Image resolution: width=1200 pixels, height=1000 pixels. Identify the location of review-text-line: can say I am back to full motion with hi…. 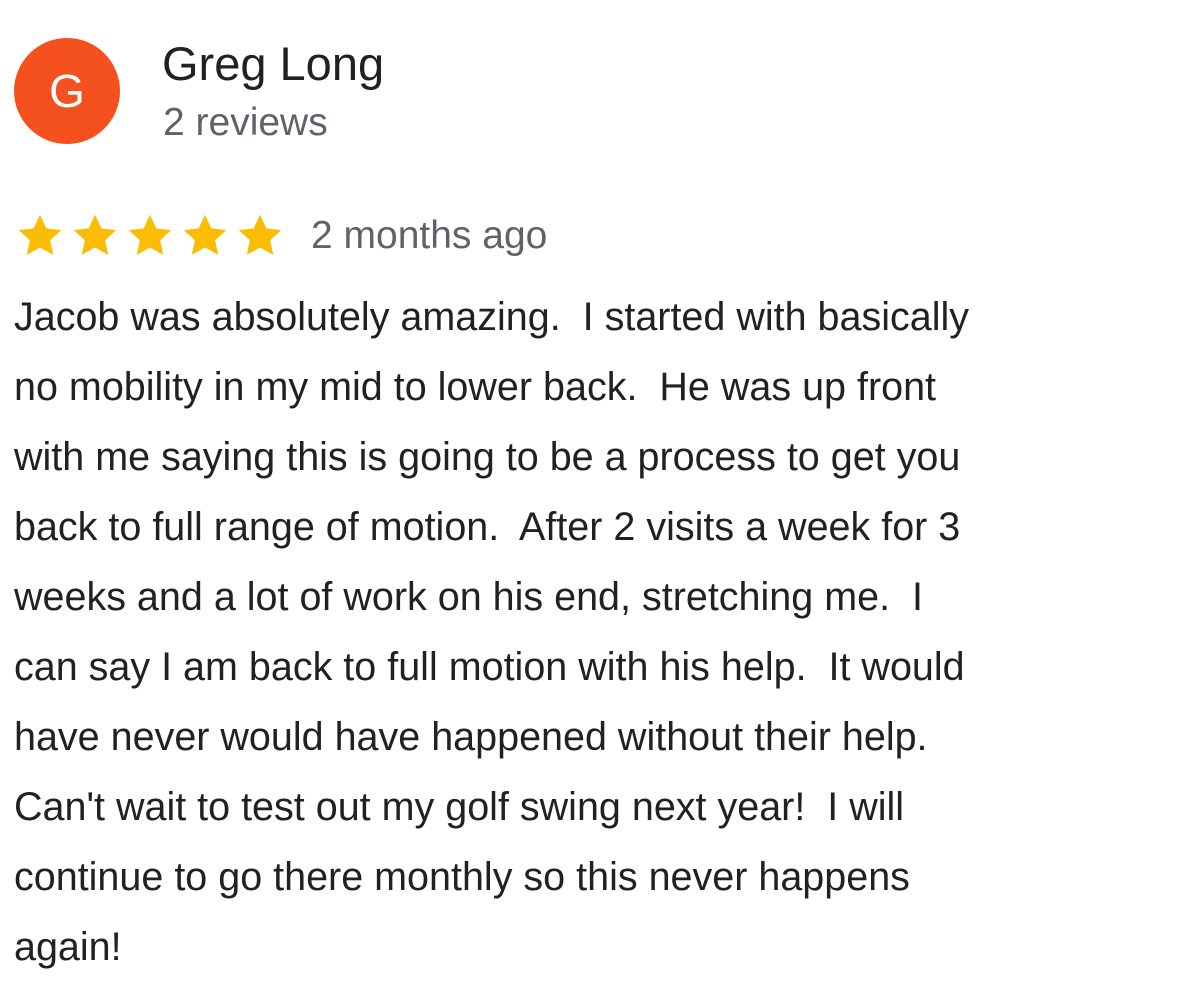
(489, 667).